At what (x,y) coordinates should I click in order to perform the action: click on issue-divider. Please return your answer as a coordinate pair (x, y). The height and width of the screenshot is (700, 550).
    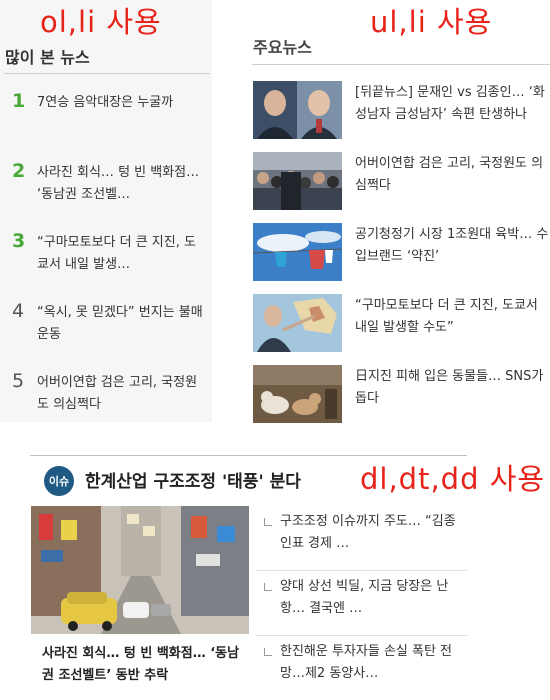
    Looking at the image, I should click on (248, 455).